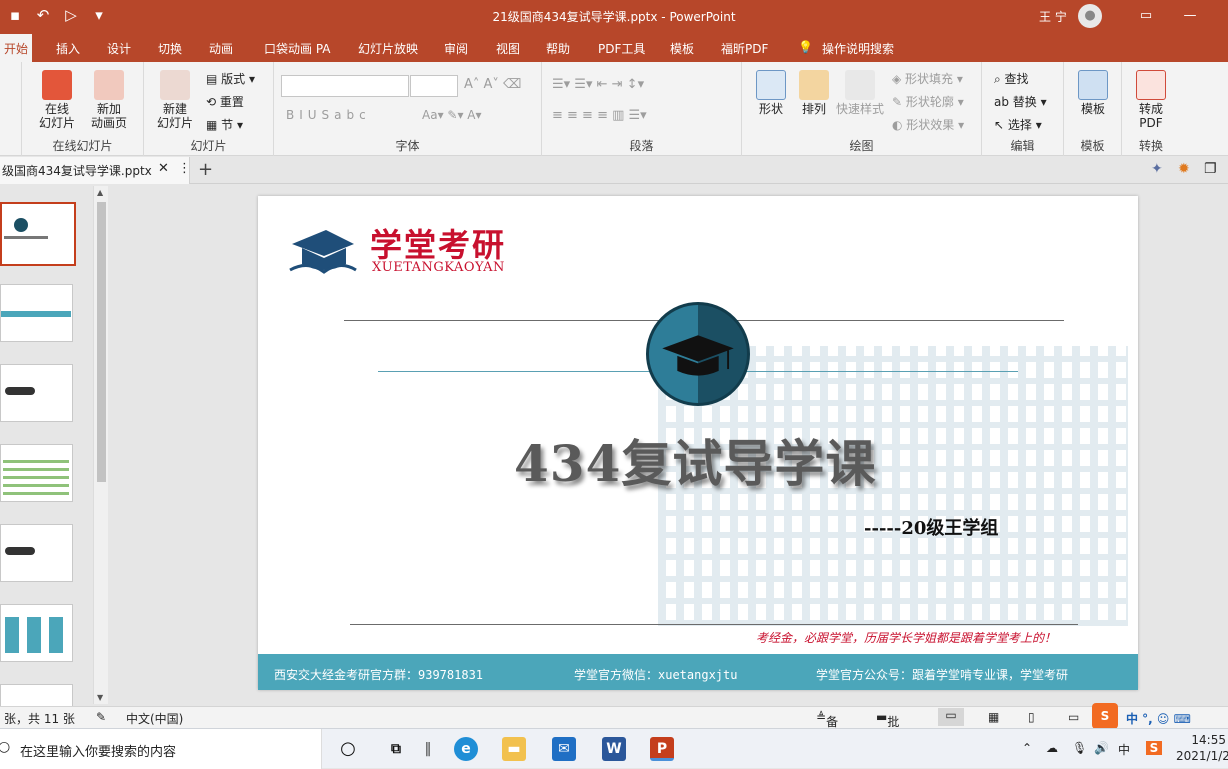 The image size is (1228, 769). I want to click on tab-view: 视图, so click(508, 48).